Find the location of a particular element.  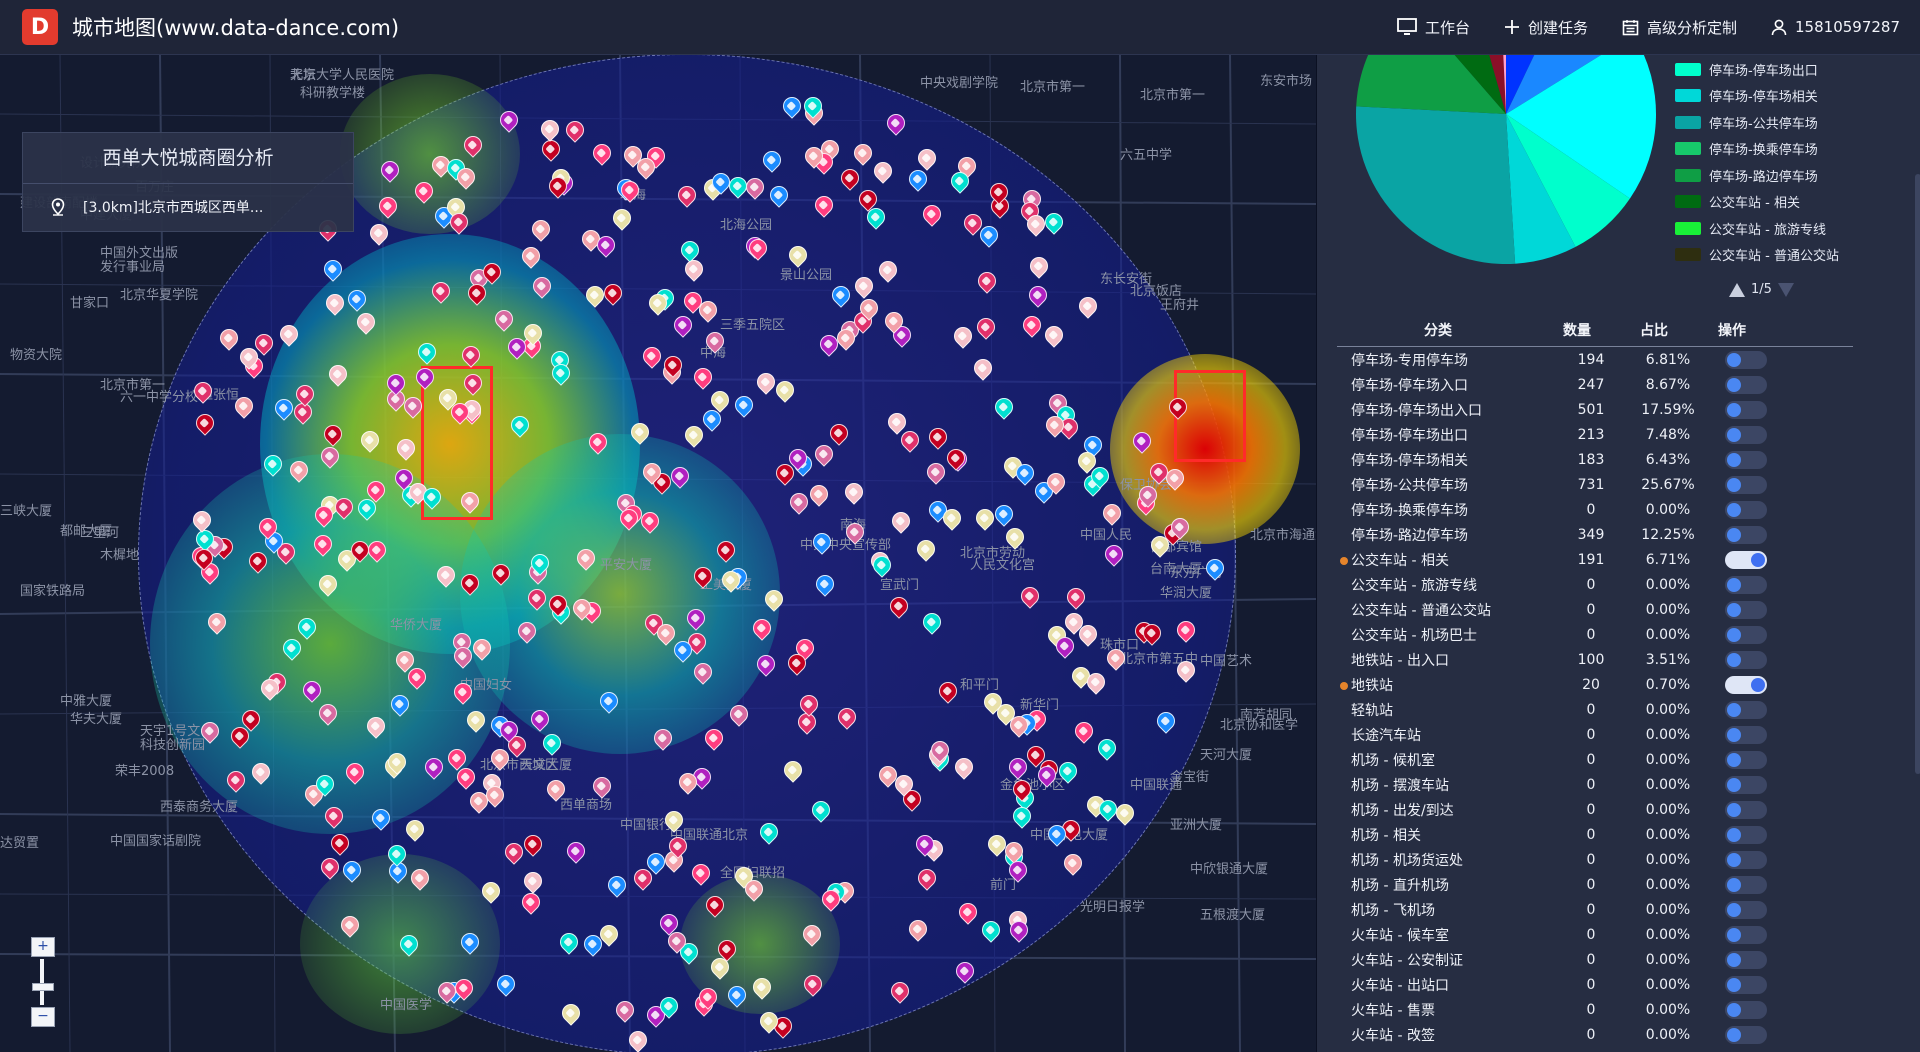

legend-item: 停车场-停车场出口 is located at coordinates (1775, 69).